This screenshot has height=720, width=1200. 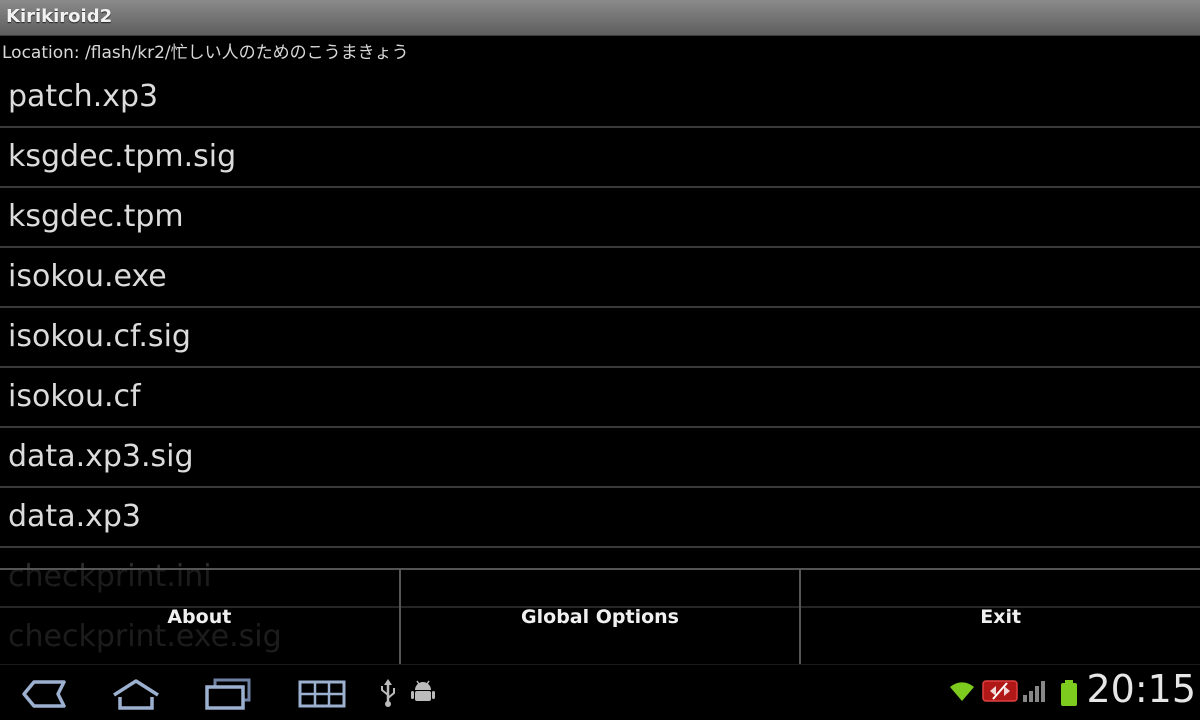 What do you see at coordinates (136, 694) in the screenshot?
I see `home-icon` at bounding box center [136, 694].